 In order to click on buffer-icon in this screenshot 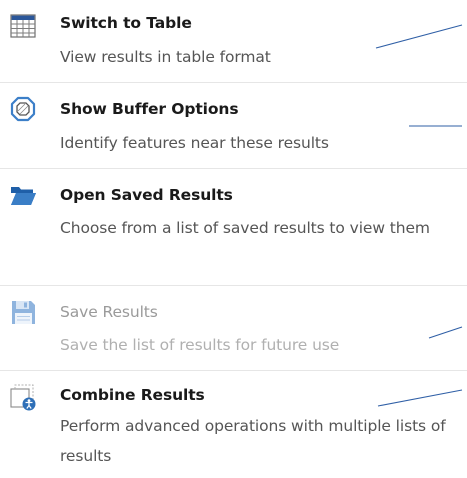, I will do `click(23, 109)`.